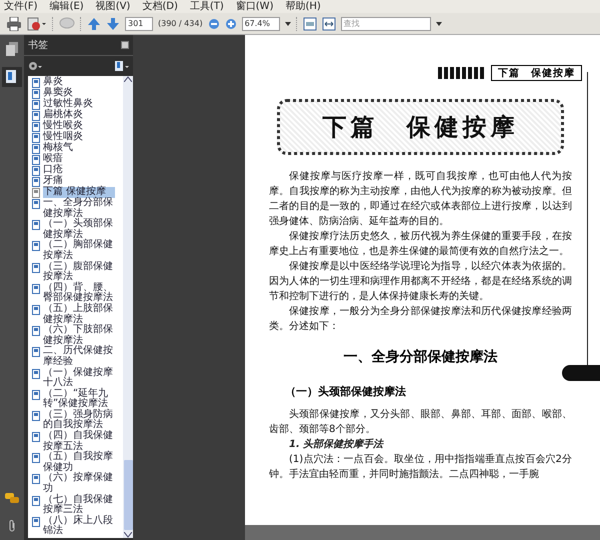 This screenshot has width=600, height=540. What do you see at coordinates (125, 45) in the screenshot?
I see `panel-menu-icon` at bounding box center [125, 45].